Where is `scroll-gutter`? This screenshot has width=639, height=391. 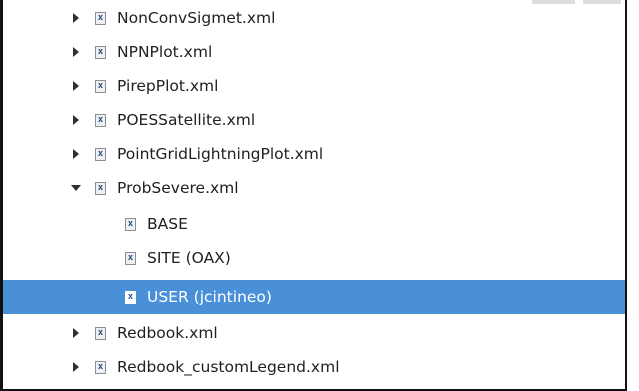 scroll-gutter is located at coordinates (633, 195).